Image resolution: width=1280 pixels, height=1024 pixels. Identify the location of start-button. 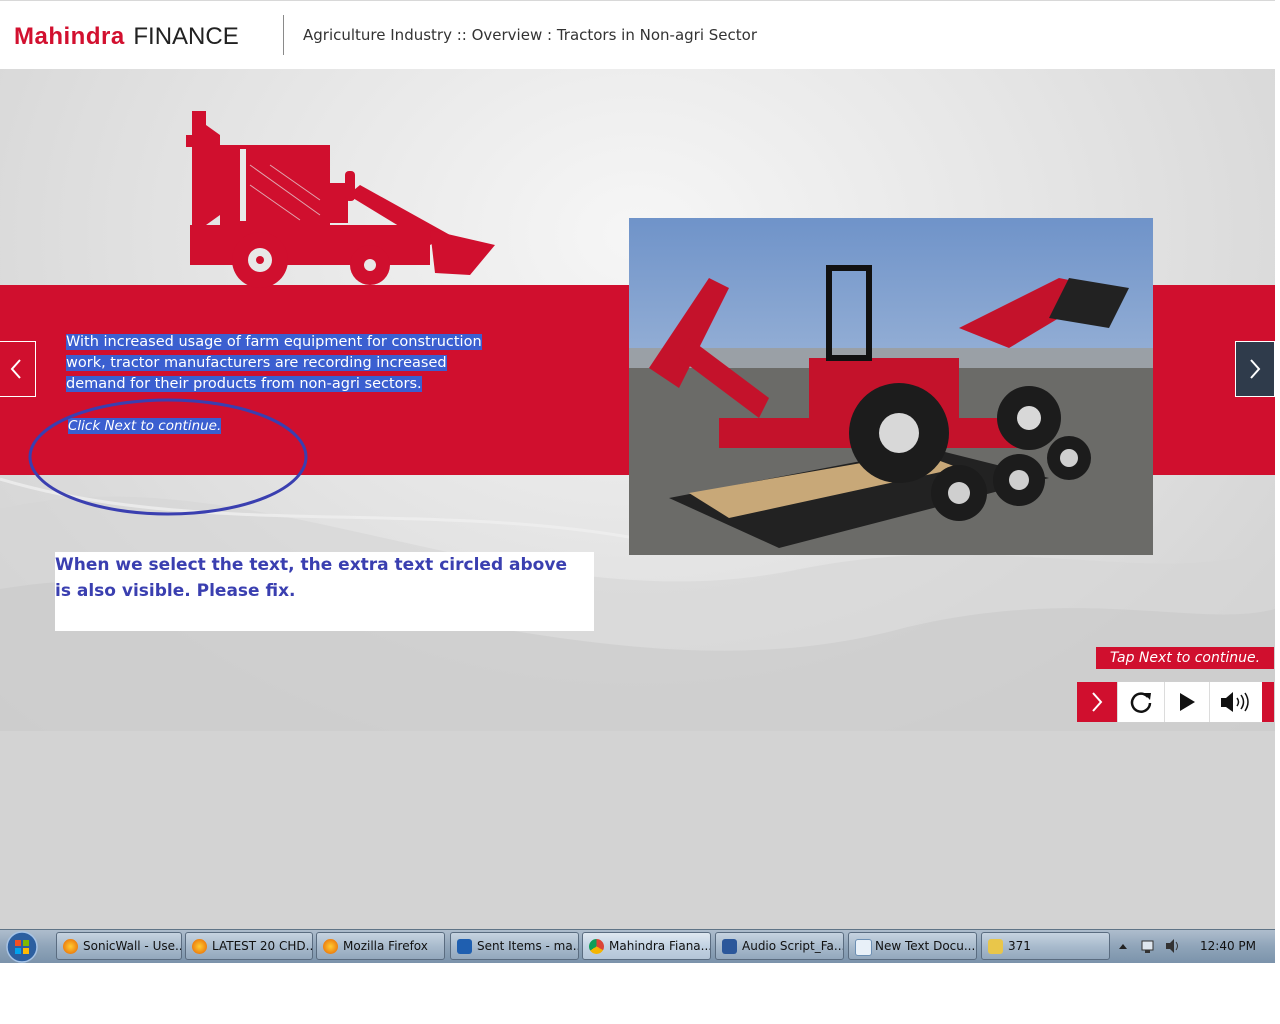
(22, 947).